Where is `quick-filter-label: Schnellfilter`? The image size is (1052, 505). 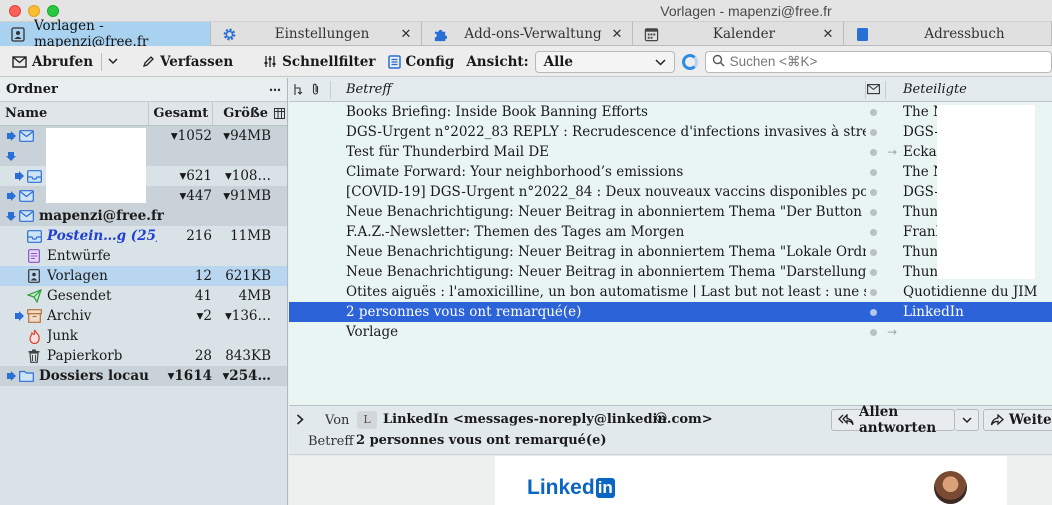 quick-filter-label: Schnellfilter is located at coordinates (329, 61).